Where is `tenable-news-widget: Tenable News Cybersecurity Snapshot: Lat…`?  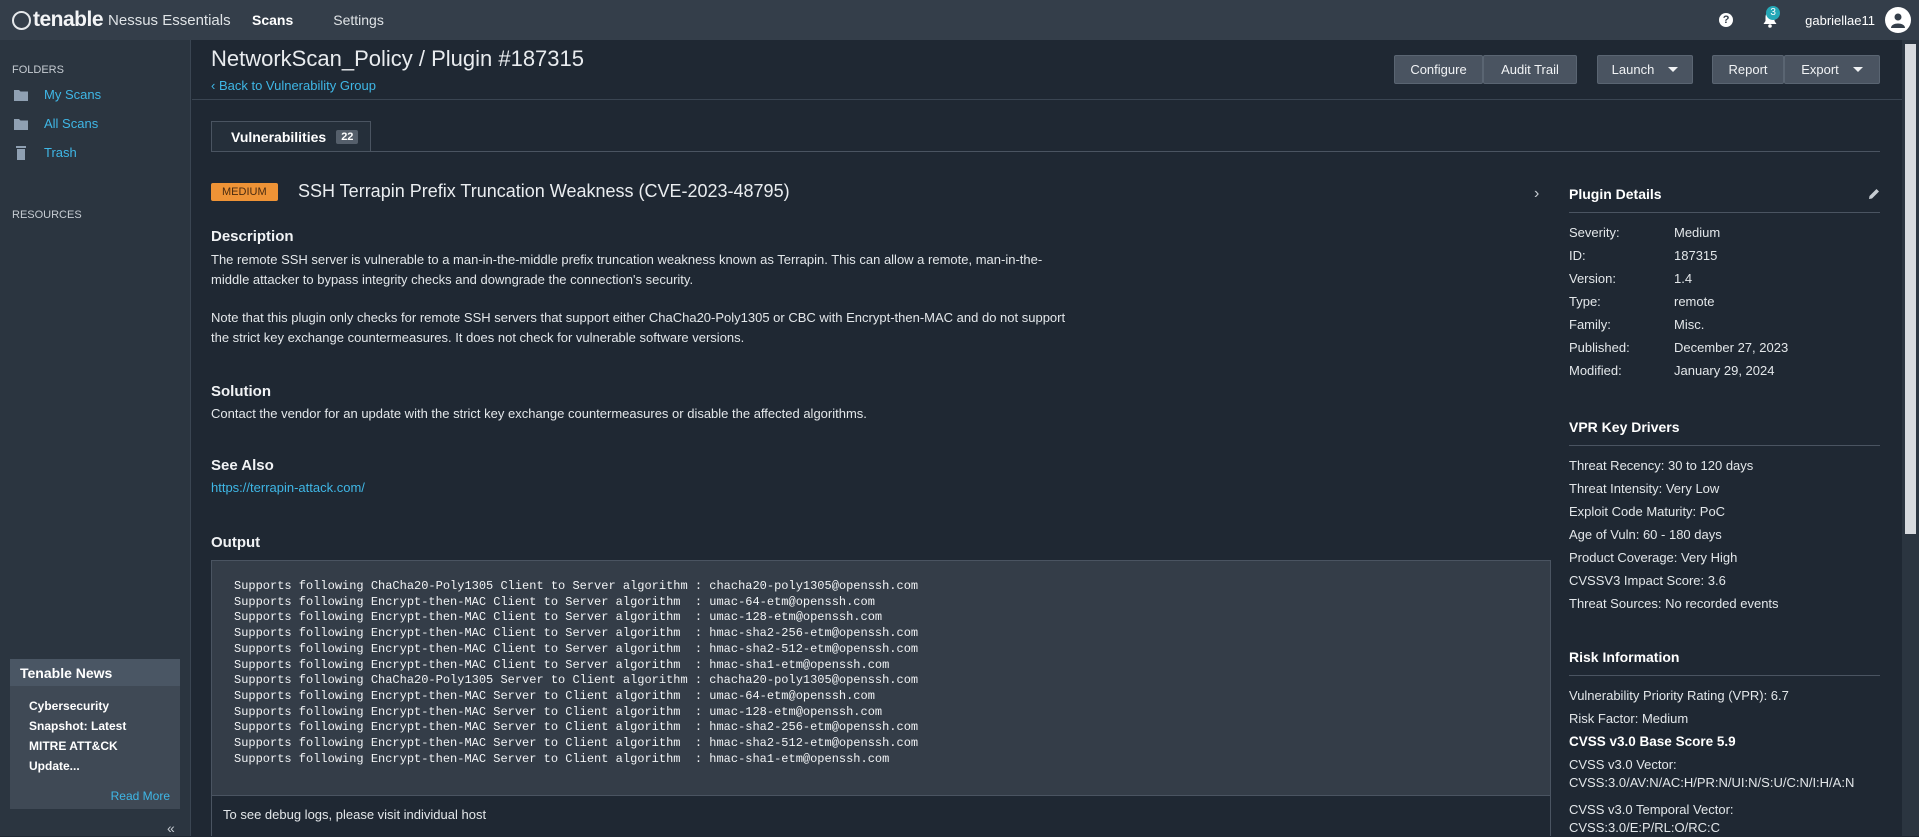
tenable-news-widget: Tenable News Cybersecurity Snapshot: Lat… is located at coordinates (95, 734).